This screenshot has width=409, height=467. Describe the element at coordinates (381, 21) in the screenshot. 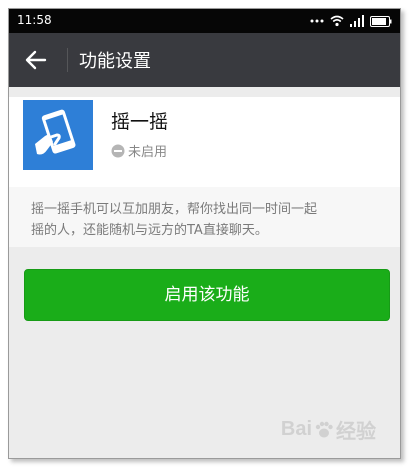

I see `battery-icon` at that location.